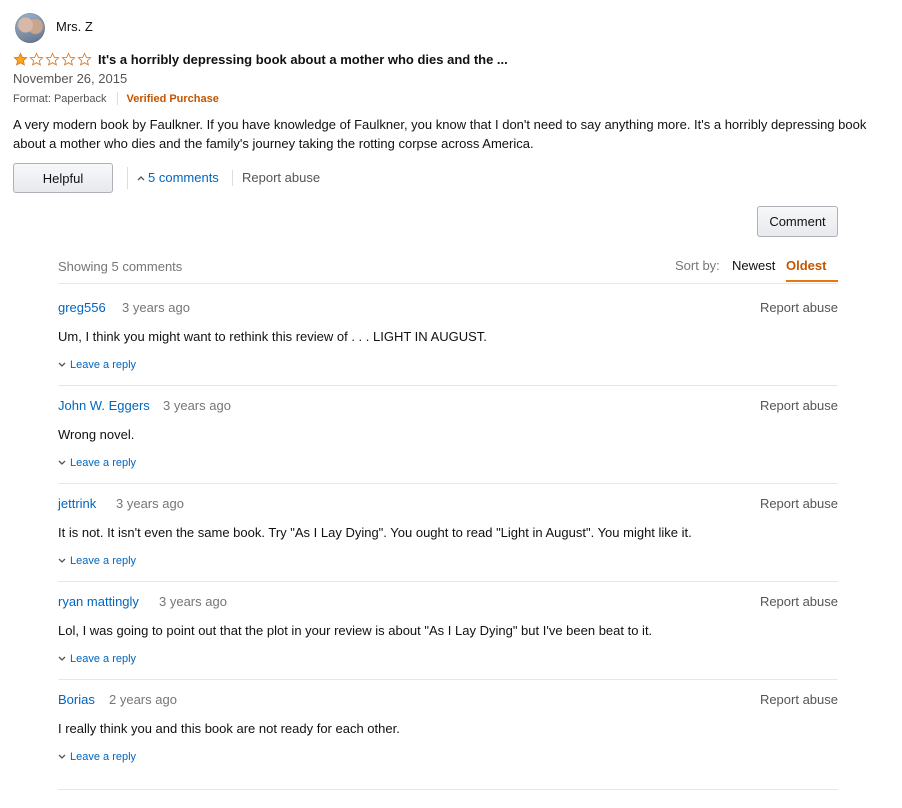 This screenshot has height=808, width=902. I want to click on meta-divider, so click(117, 98).